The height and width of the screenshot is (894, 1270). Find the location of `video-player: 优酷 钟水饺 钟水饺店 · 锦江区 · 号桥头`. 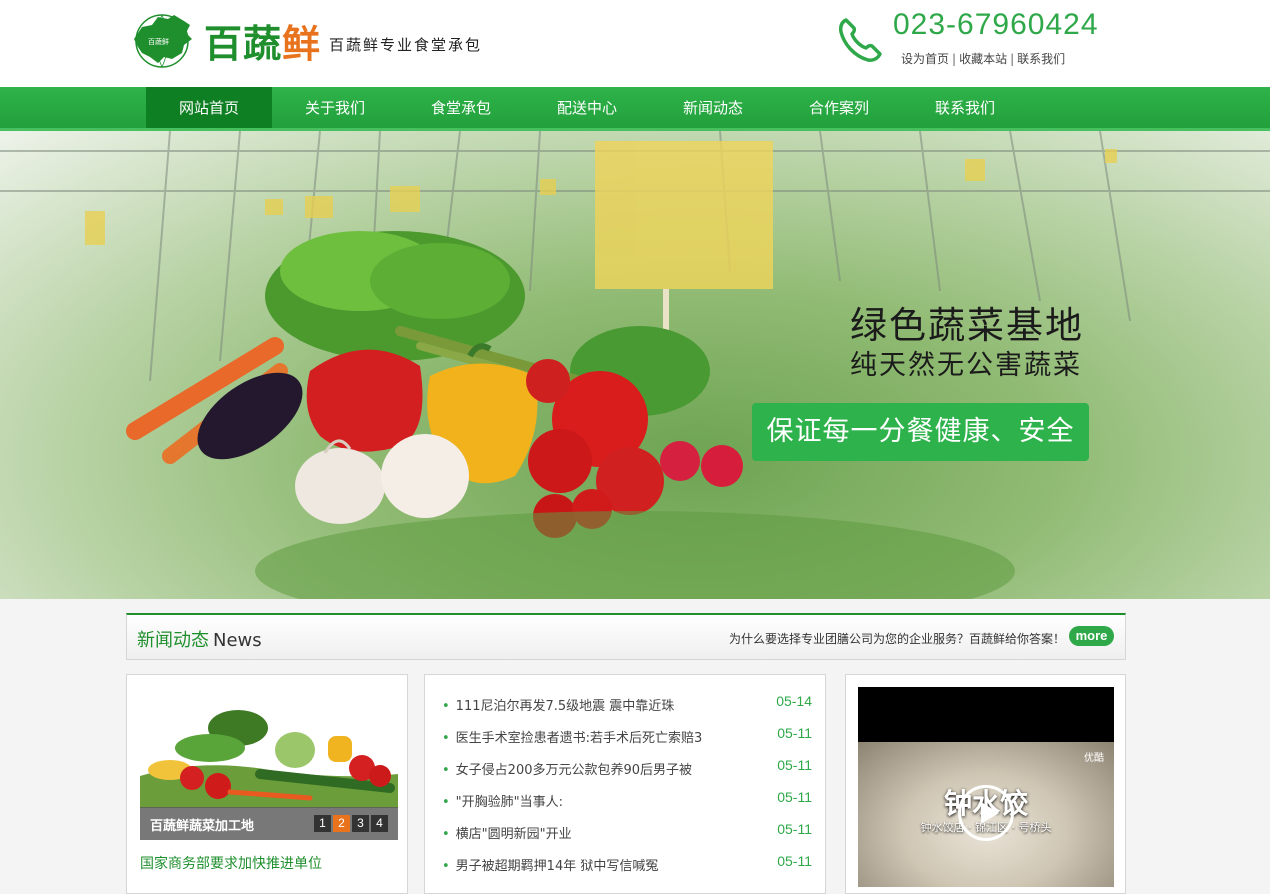

video-player: 优酷 钟水饺 钟水饺店 · 锦江区 · 号桥头 is located at coordinates (986, 787).